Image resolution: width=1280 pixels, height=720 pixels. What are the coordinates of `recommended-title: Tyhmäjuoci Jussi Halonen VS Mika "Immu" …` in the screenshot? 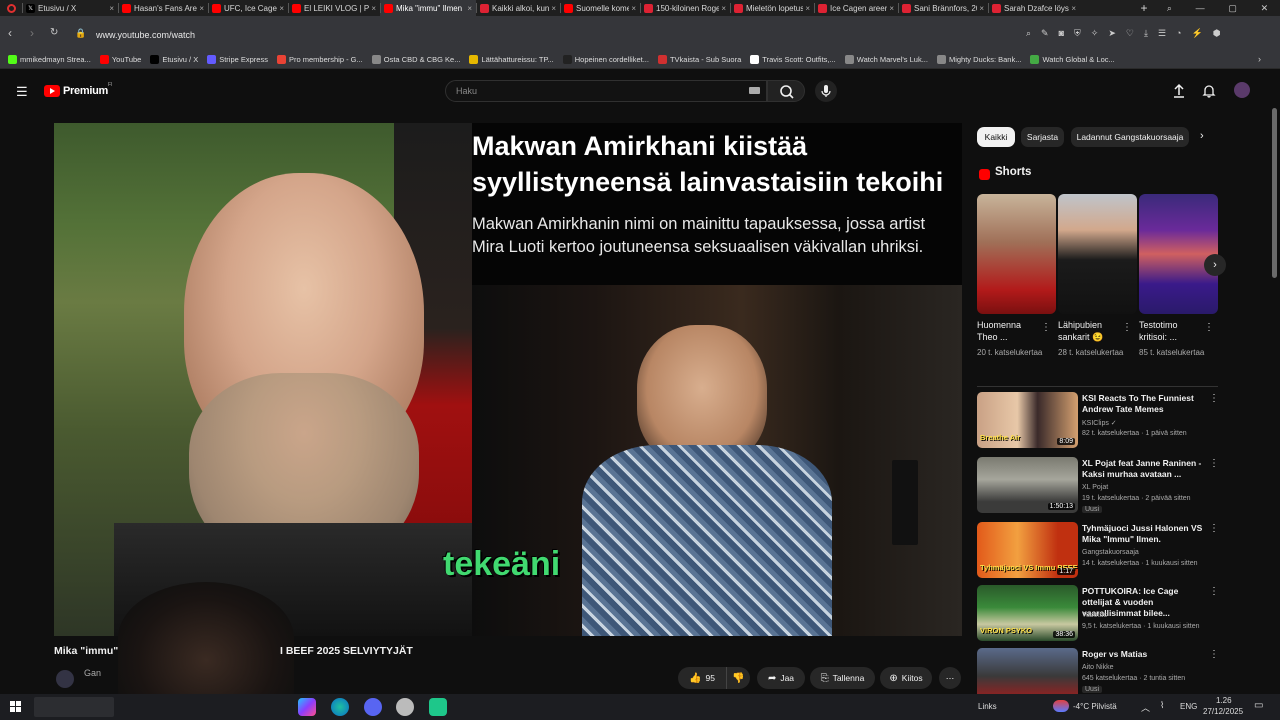 It's located at (1144, 534).